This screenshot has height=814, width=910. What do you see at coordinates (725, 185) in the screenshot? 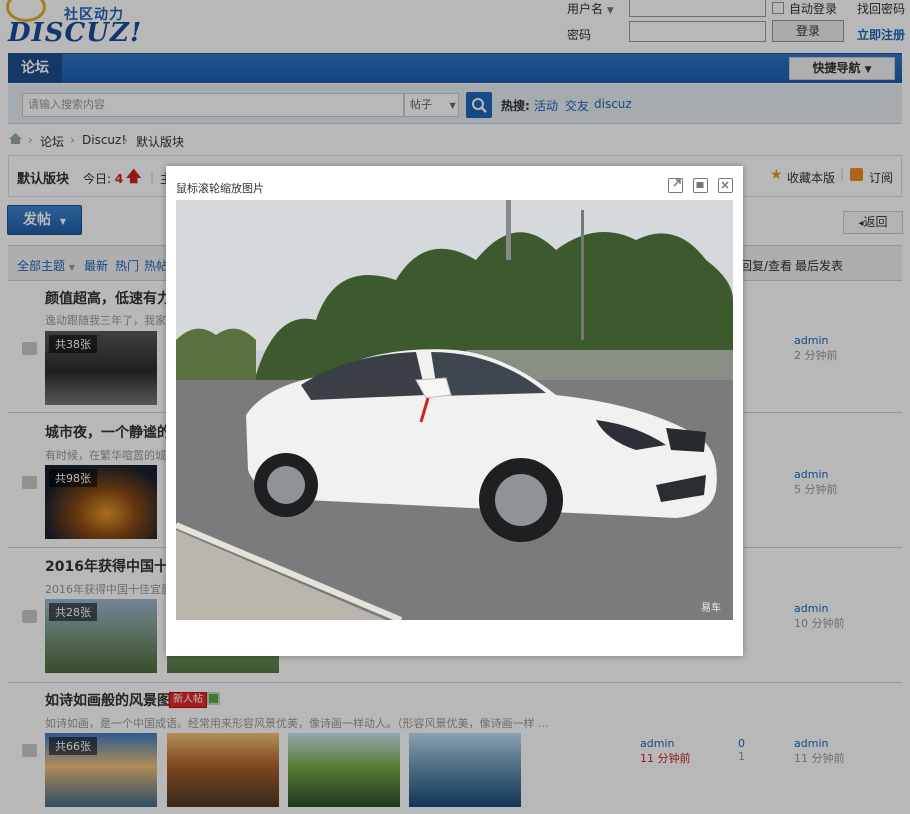
I see `close-icon` at bounding box center [725, 185].